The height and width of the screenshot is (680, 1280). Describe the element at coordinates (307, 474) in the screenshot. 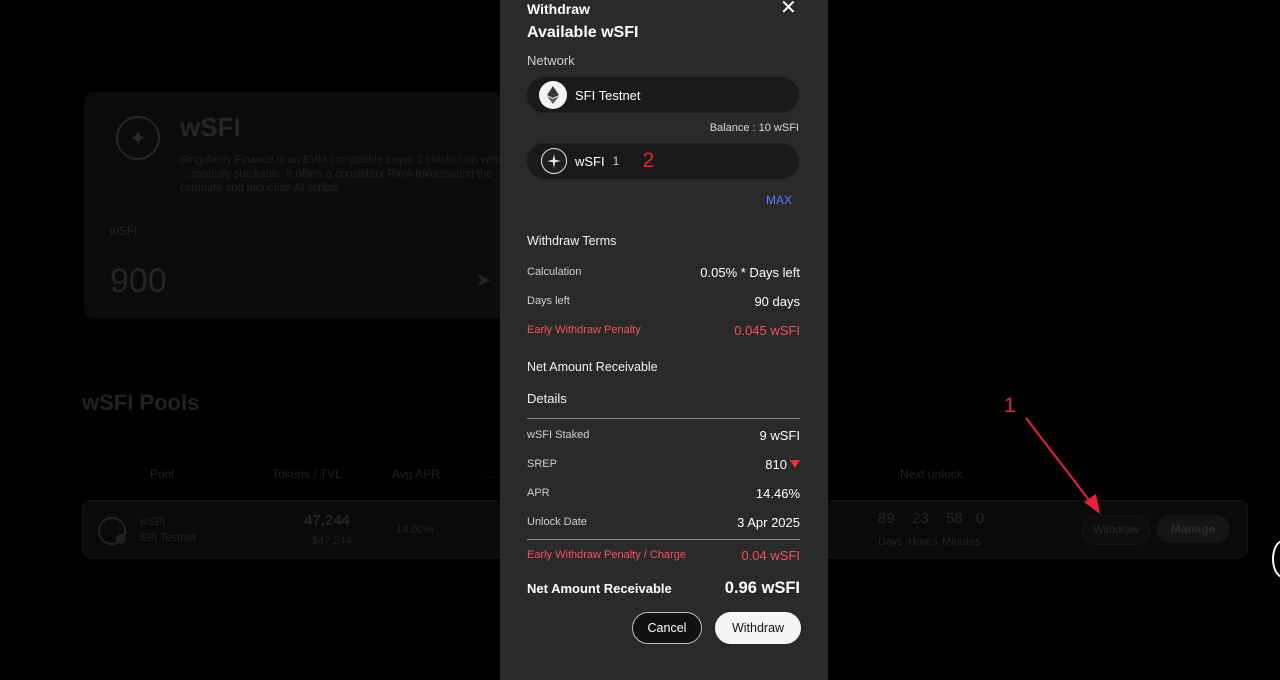

I see `col-tokens-tvl: Tokens / TVL` at that location.